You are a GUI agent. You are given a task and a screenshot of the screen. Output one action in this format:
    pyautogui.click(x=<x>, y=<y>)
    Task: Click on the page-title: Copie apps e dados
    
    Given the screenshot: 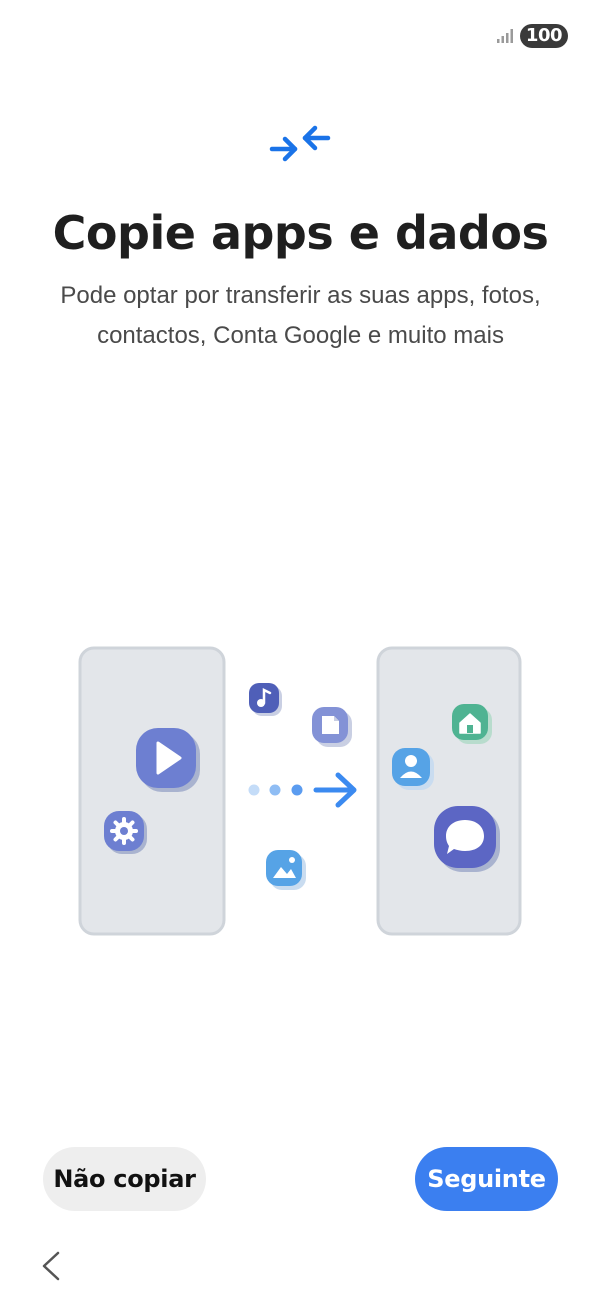 What is the action you would take?
    pyautogui.click(x=300, y=233)
    